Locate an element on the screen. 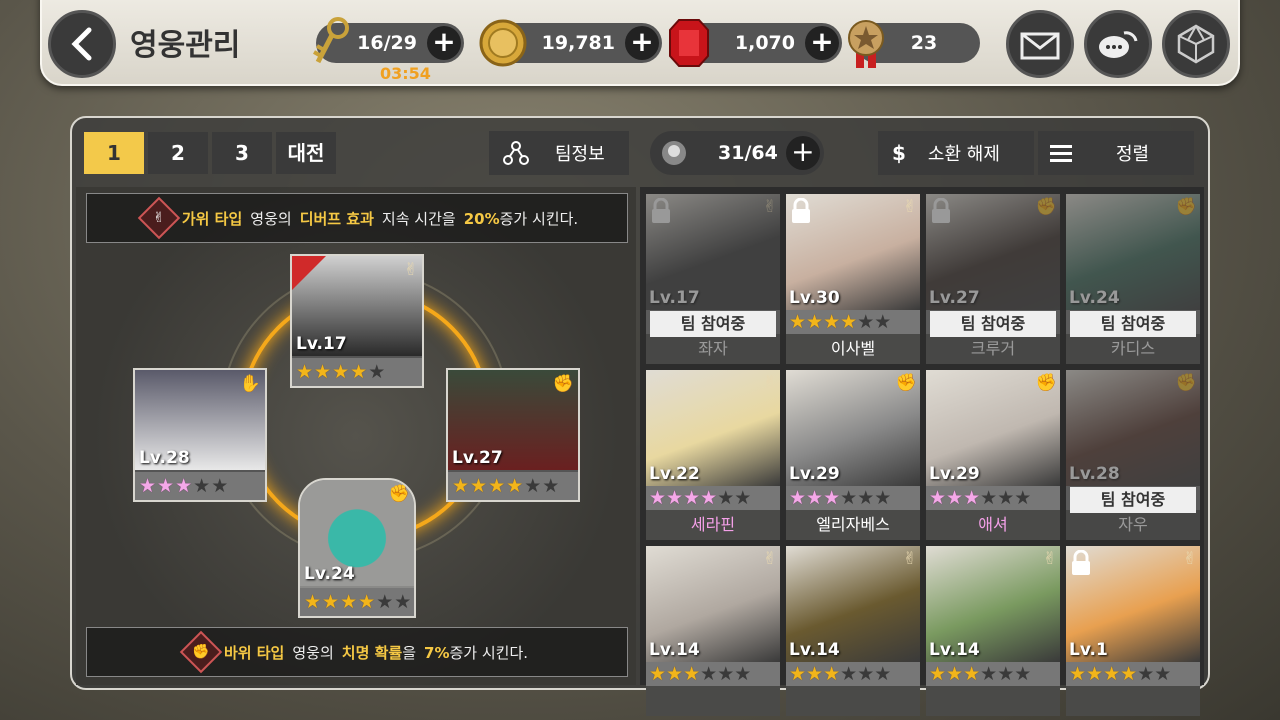 This screenshot has width=1280, height=720. team-info-button: 팀정보 is located at coordinates (559, 153).